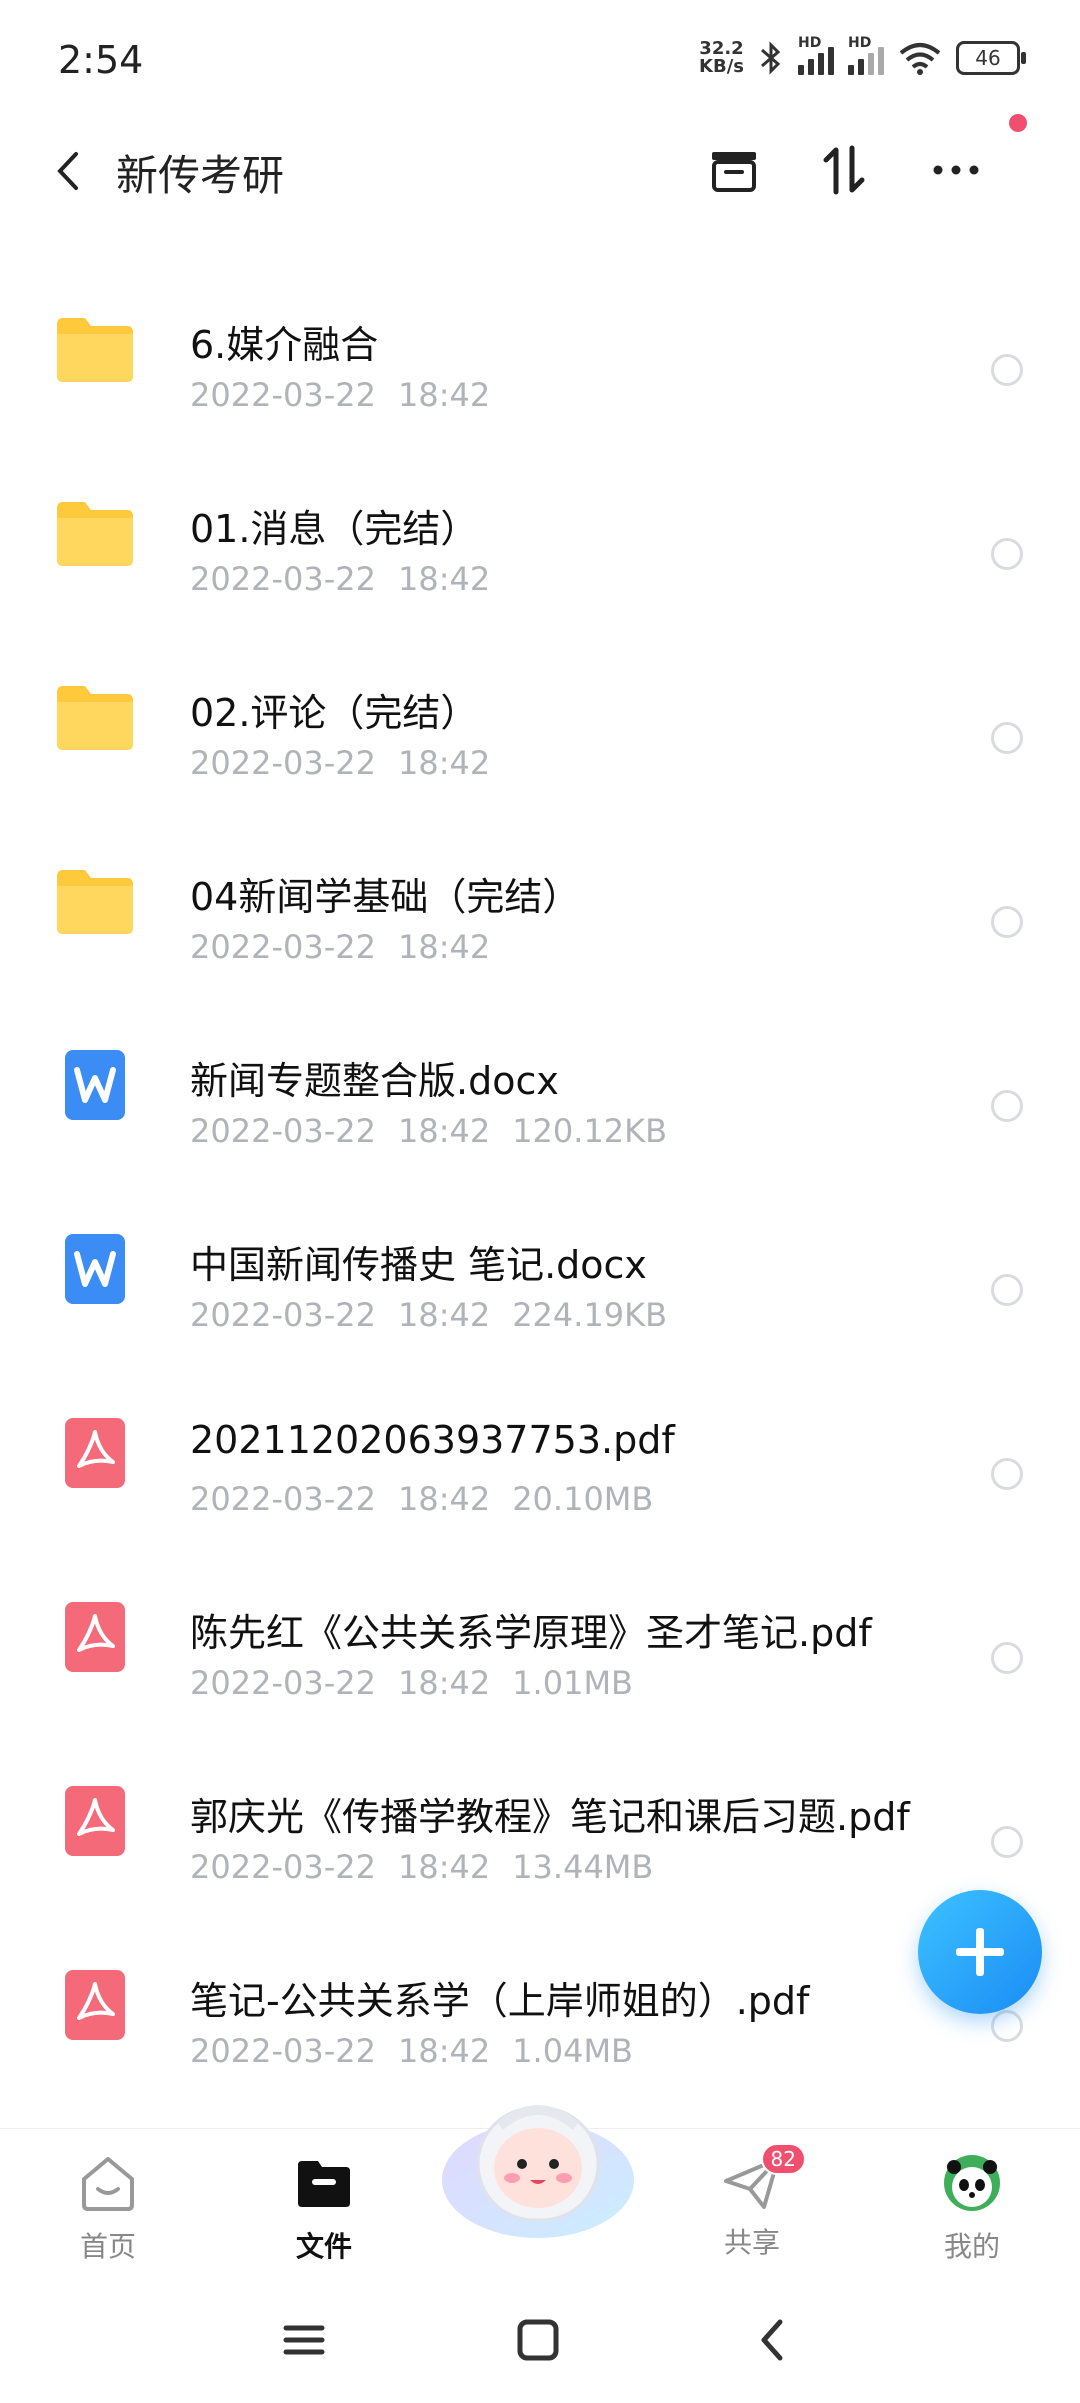 The image size is (1080, 2403). What do you see at coordinates (583, 1867) in the screenshot?
I see `file-size: 13.44MB` at bounding box center [583, 1867].